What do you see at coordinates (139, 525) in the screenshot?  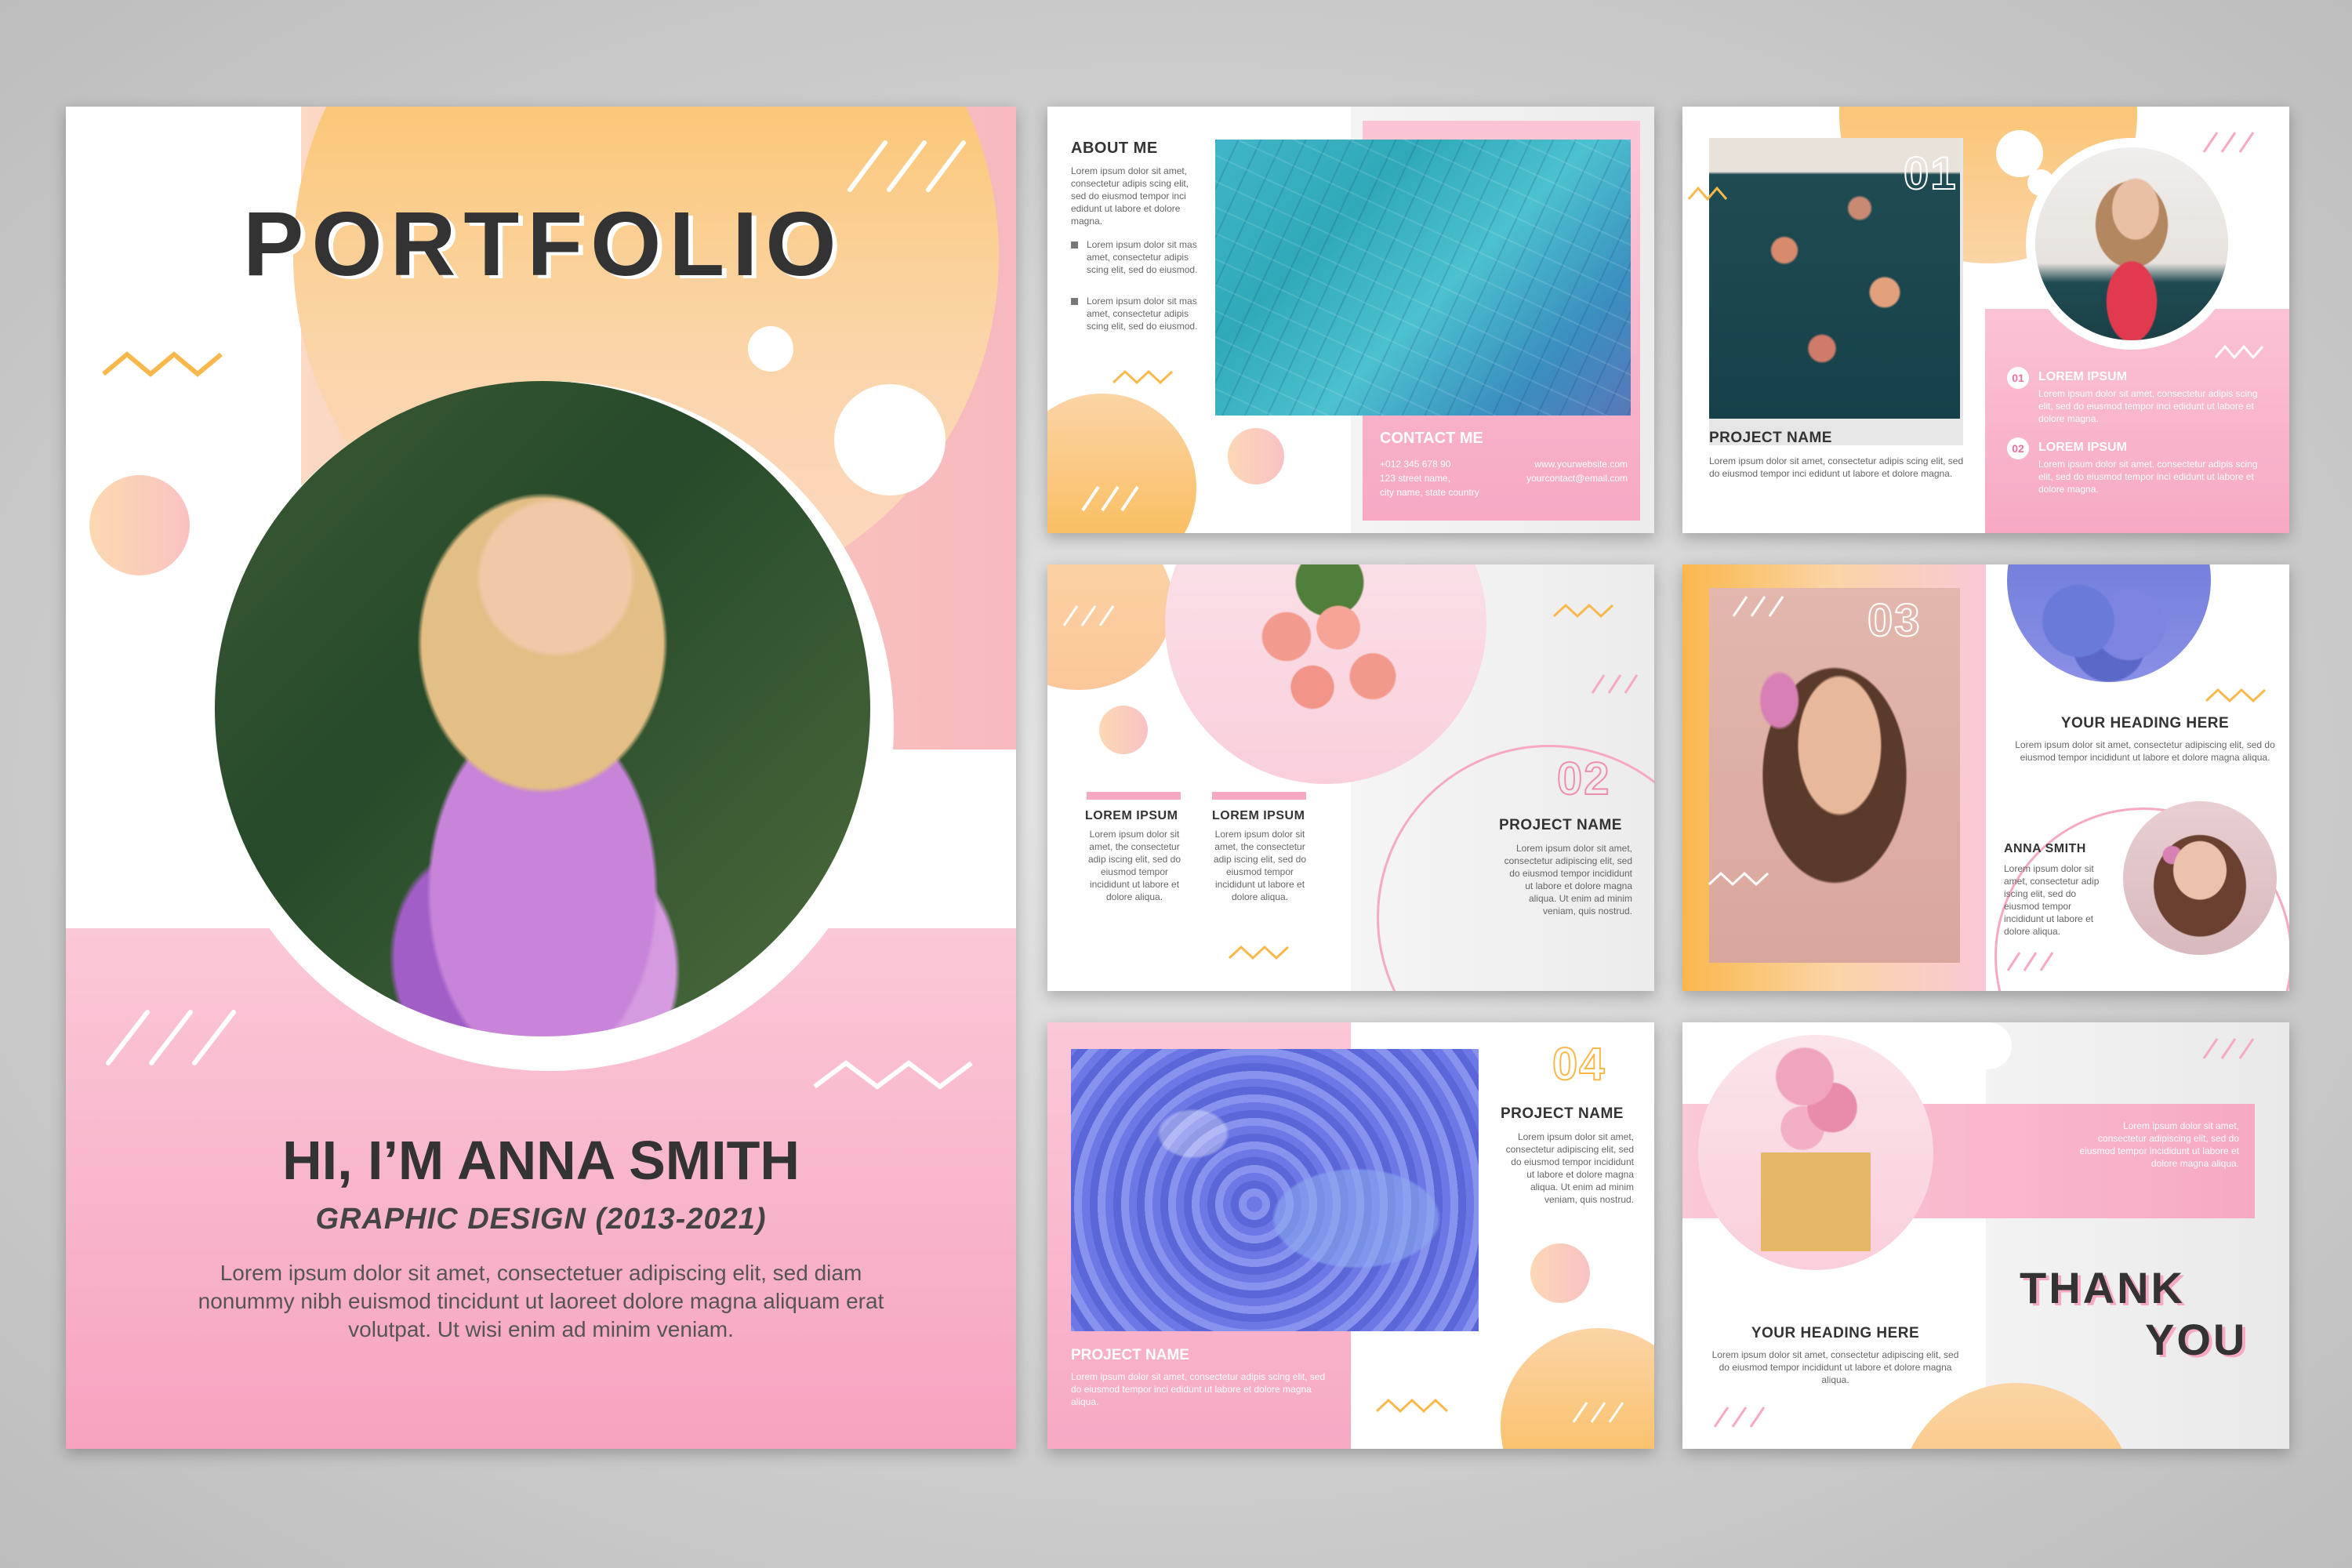 I see `cover-peach-dot` at bounding box center [139, 525].